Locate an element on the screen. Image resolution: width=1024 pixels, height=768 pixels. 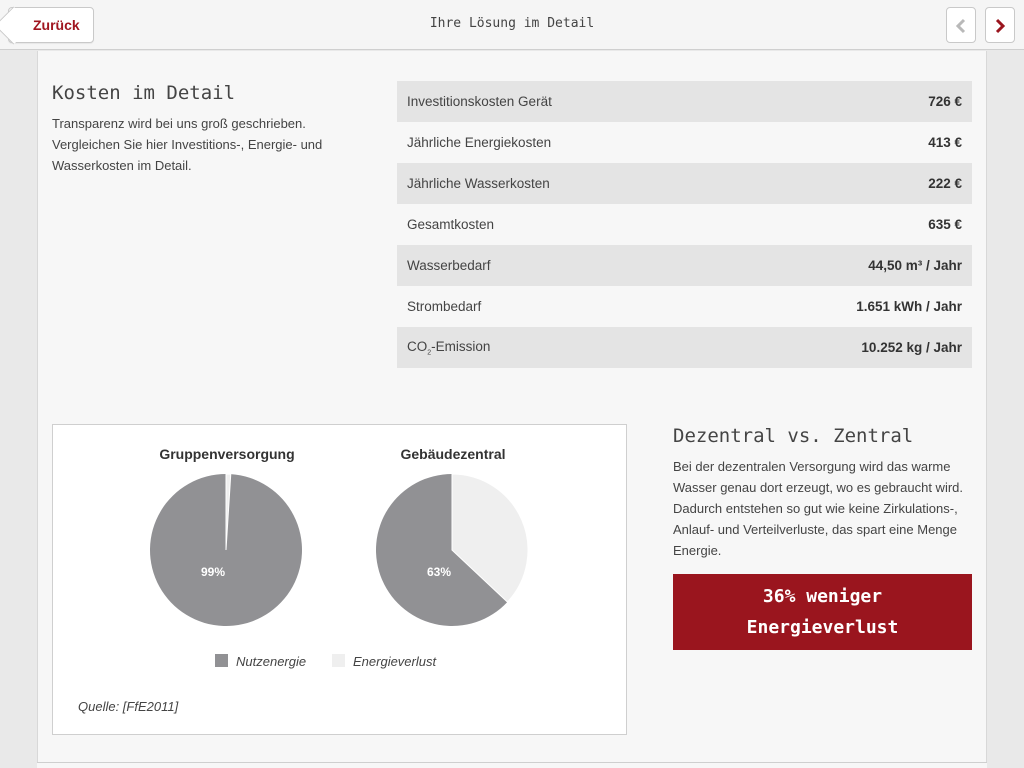
legend-label: Nutzenergie is located at coordinates (271, 661).